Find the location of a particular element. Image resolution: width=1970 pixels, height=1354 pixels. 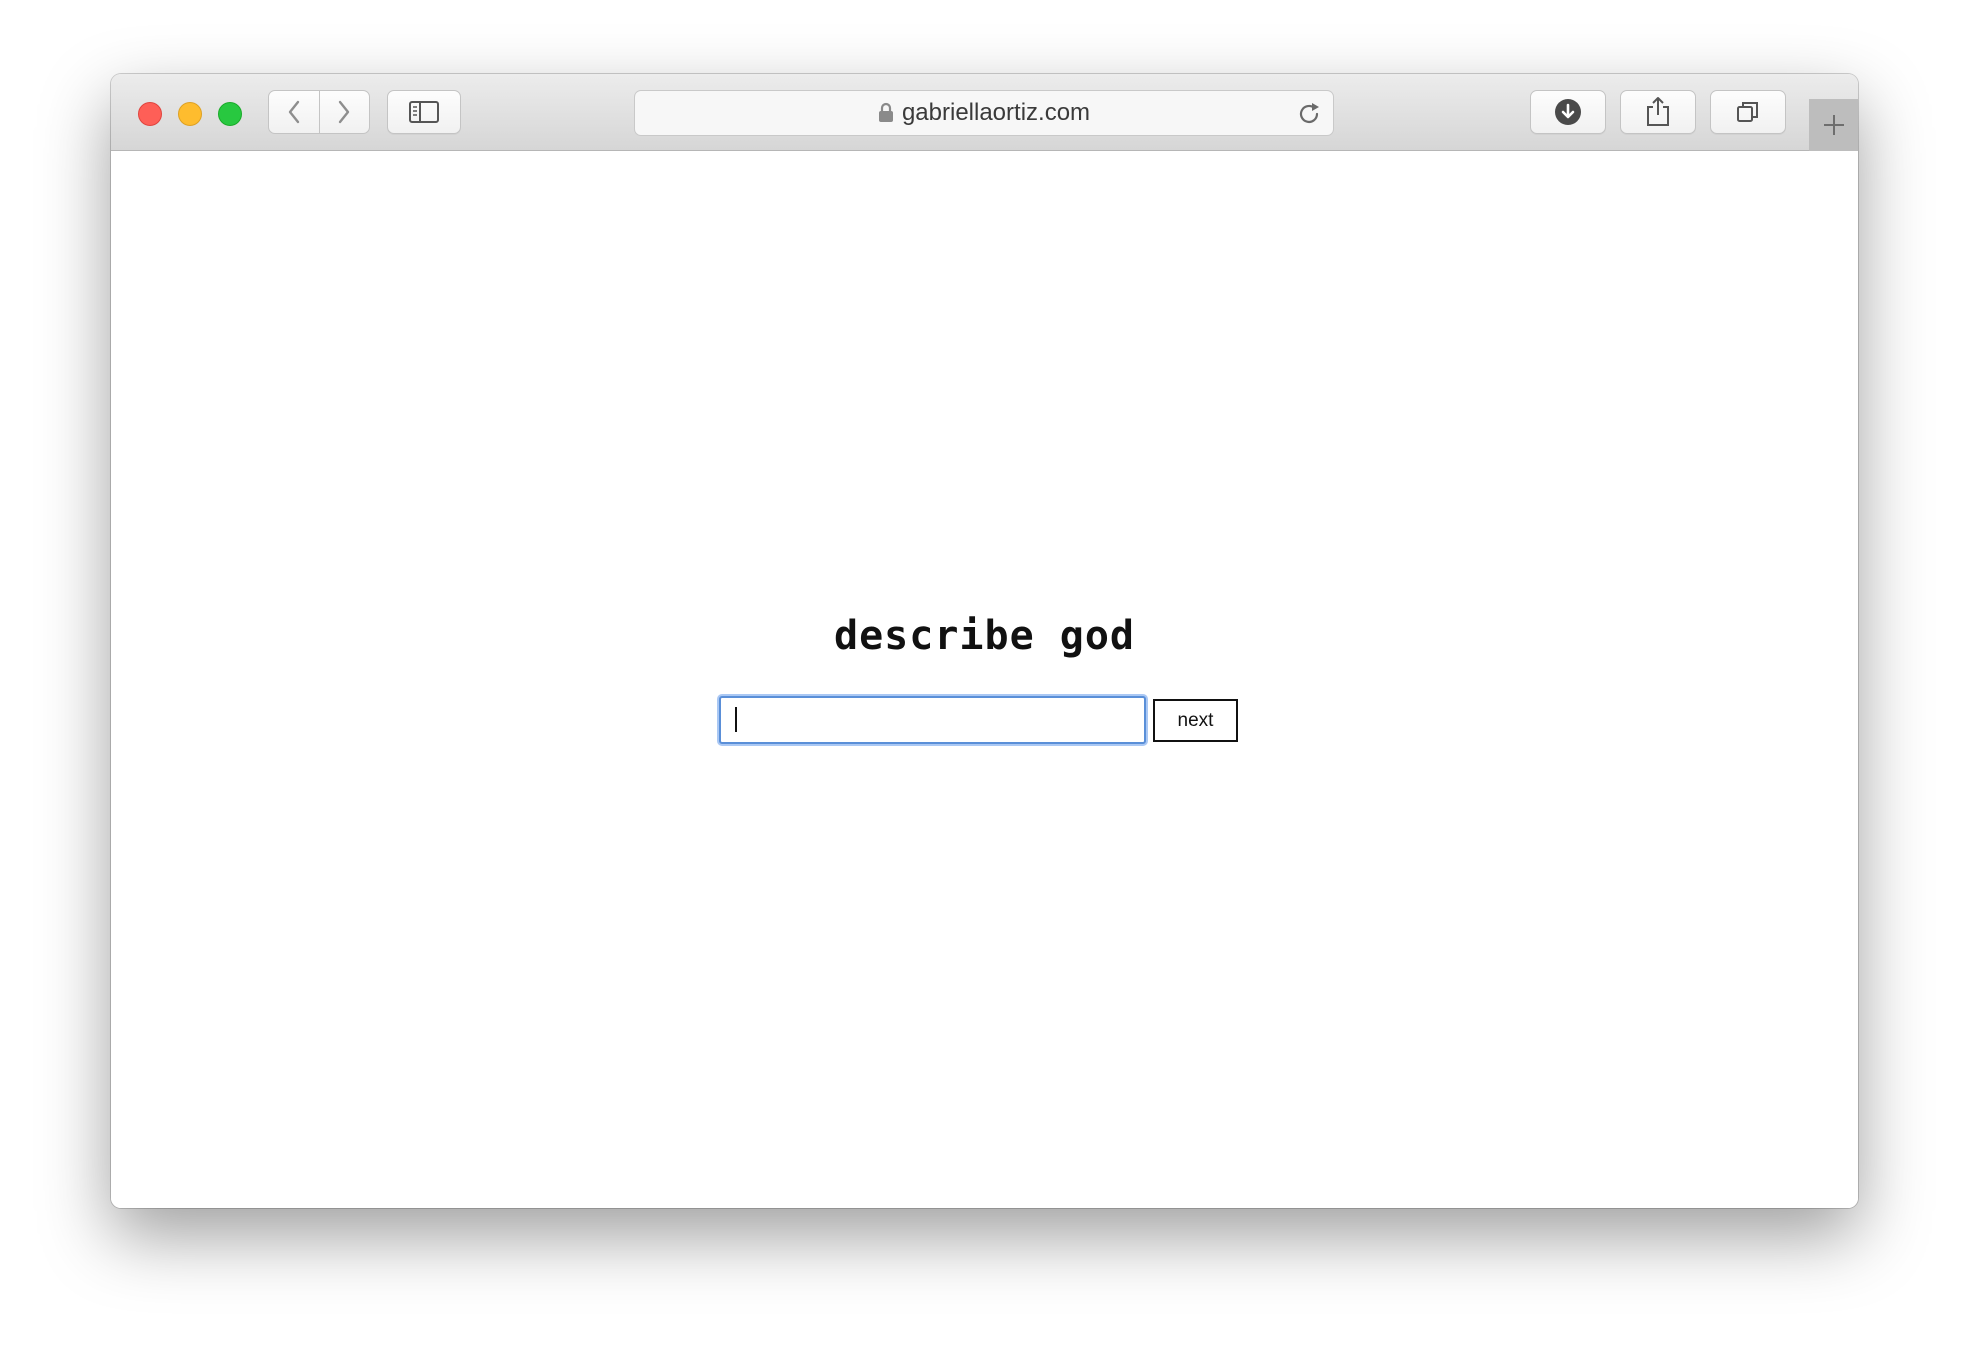

browser-toolbar: gabriellaortiz.com is located at coordinates (984, 112).